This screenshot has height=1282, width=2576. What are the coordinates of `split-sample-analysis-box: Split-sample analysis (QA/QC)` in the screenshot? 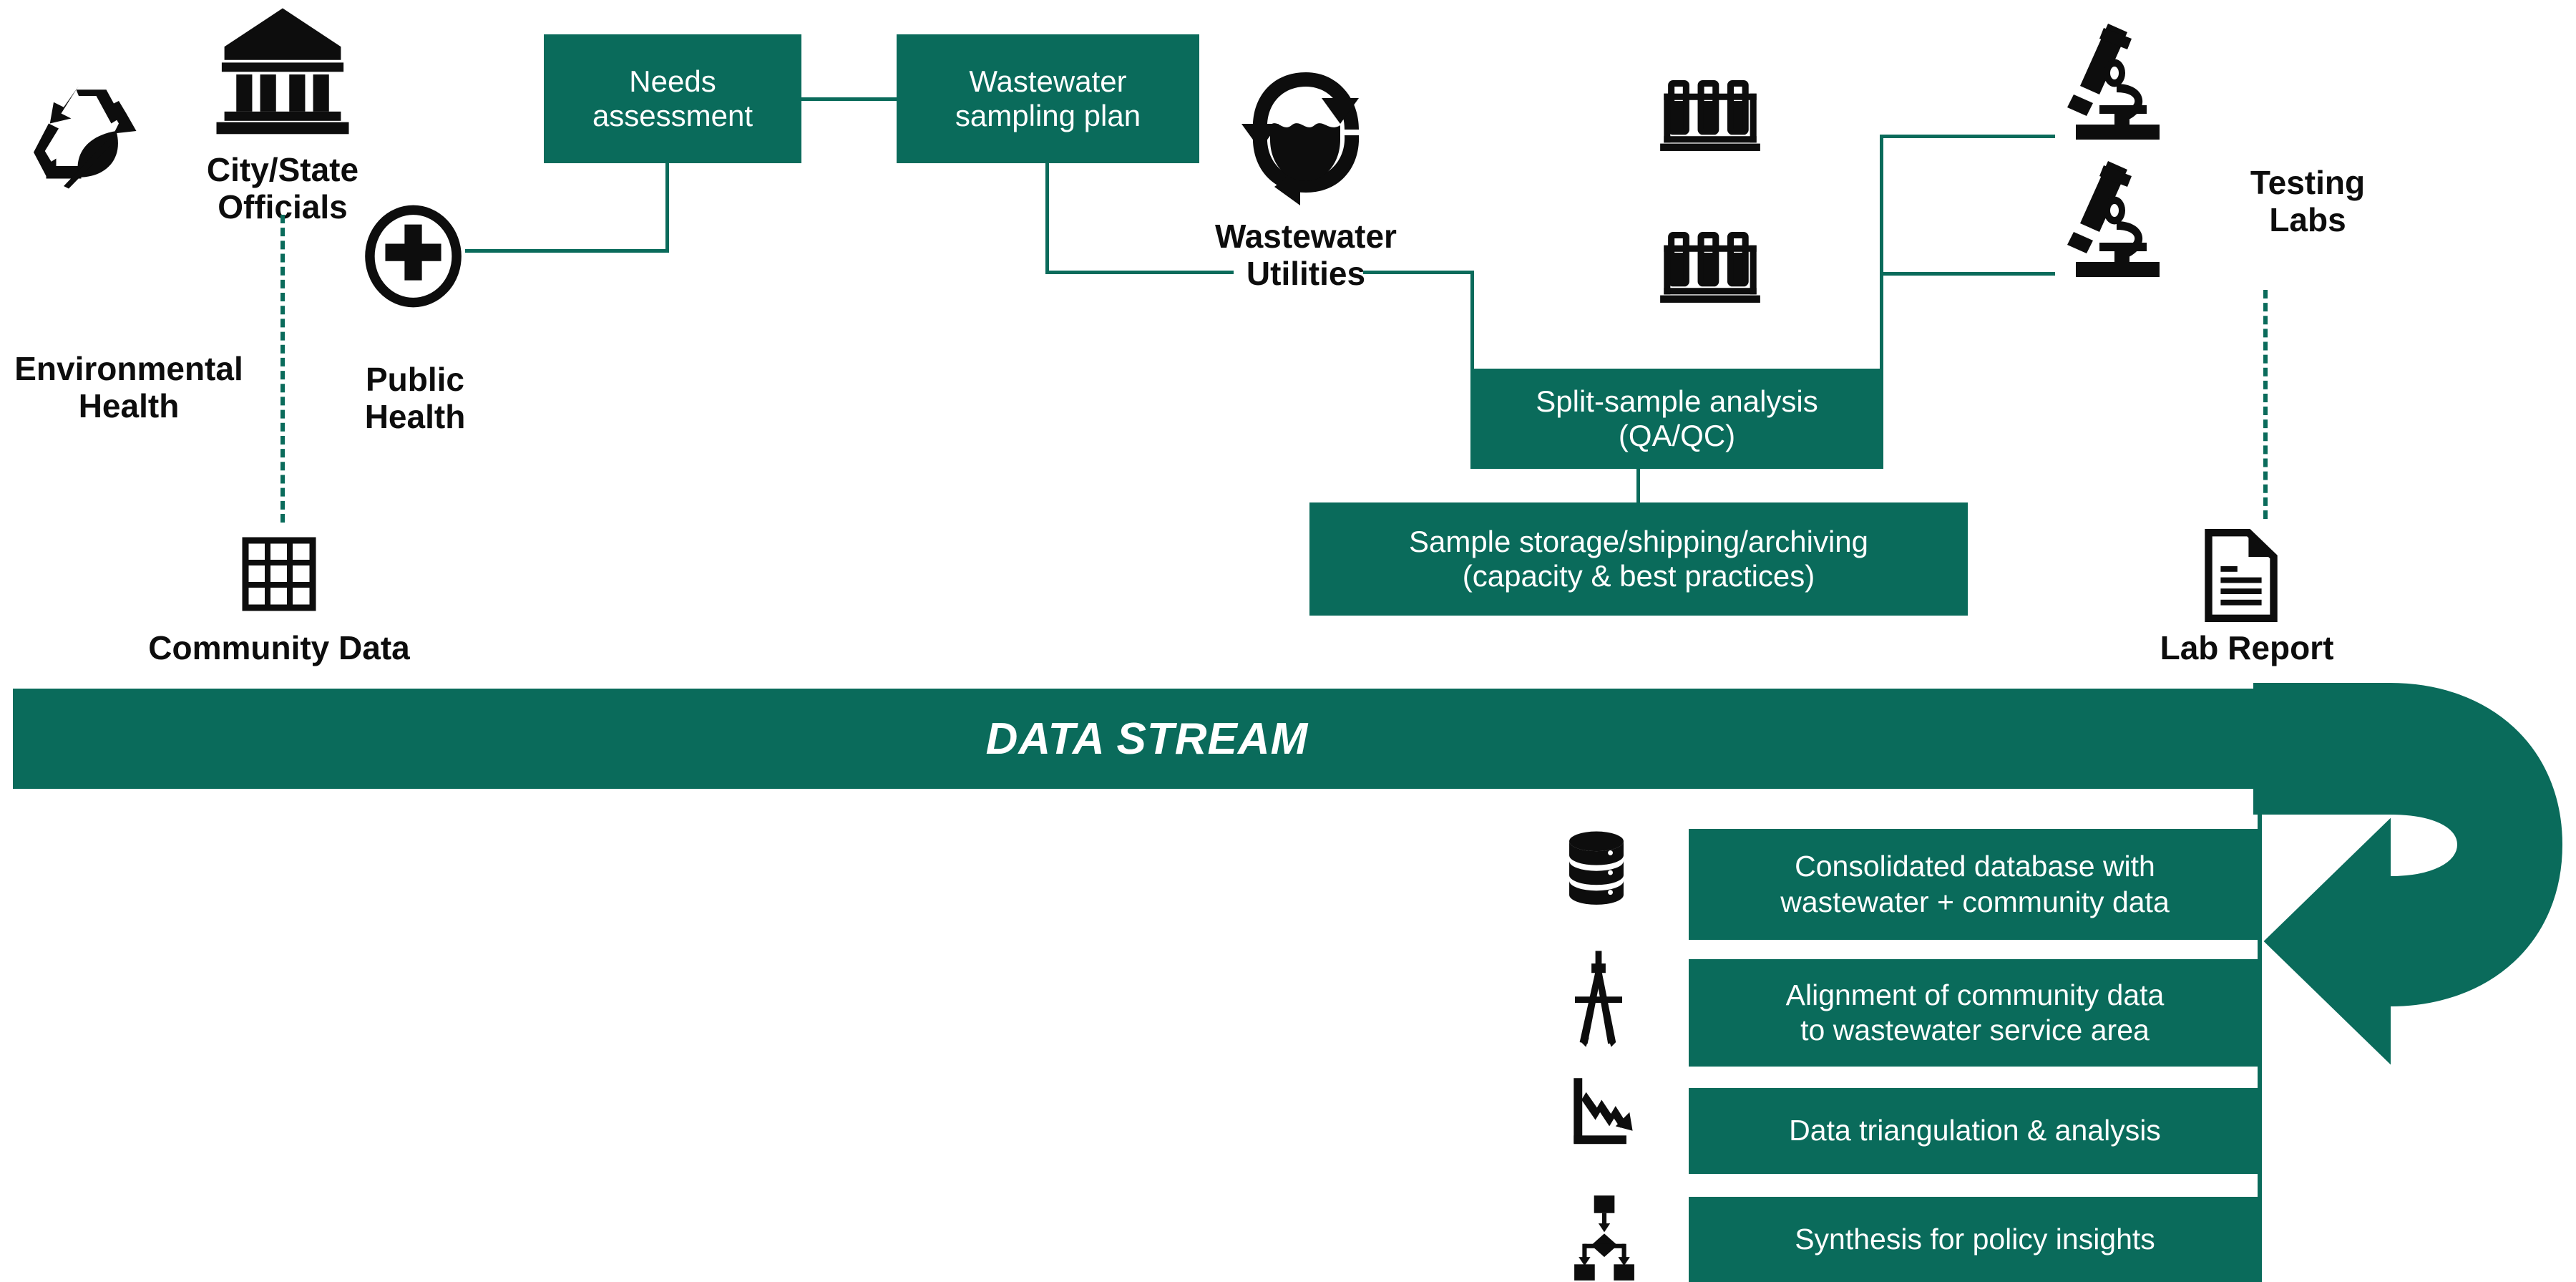 It's located at (1676, 419).